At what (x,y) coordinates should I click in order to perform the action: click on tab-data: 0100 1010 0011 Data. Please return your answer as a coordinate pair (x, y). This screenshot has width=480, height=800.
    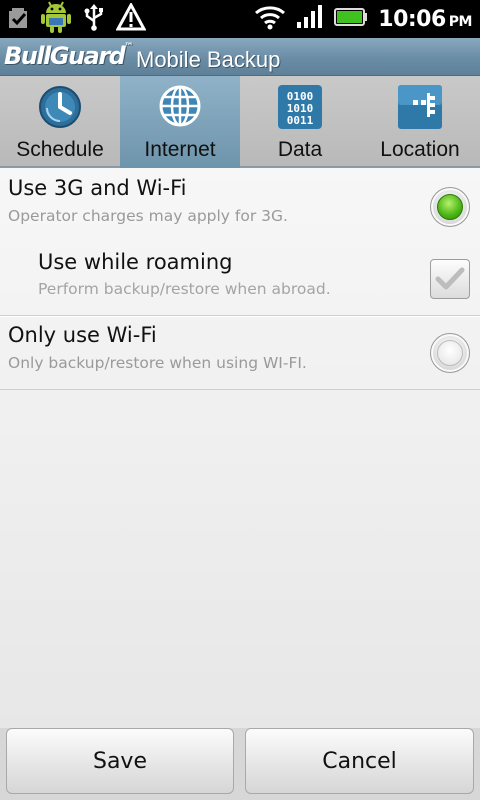
    Looking at the image, I should click on (300, 122).